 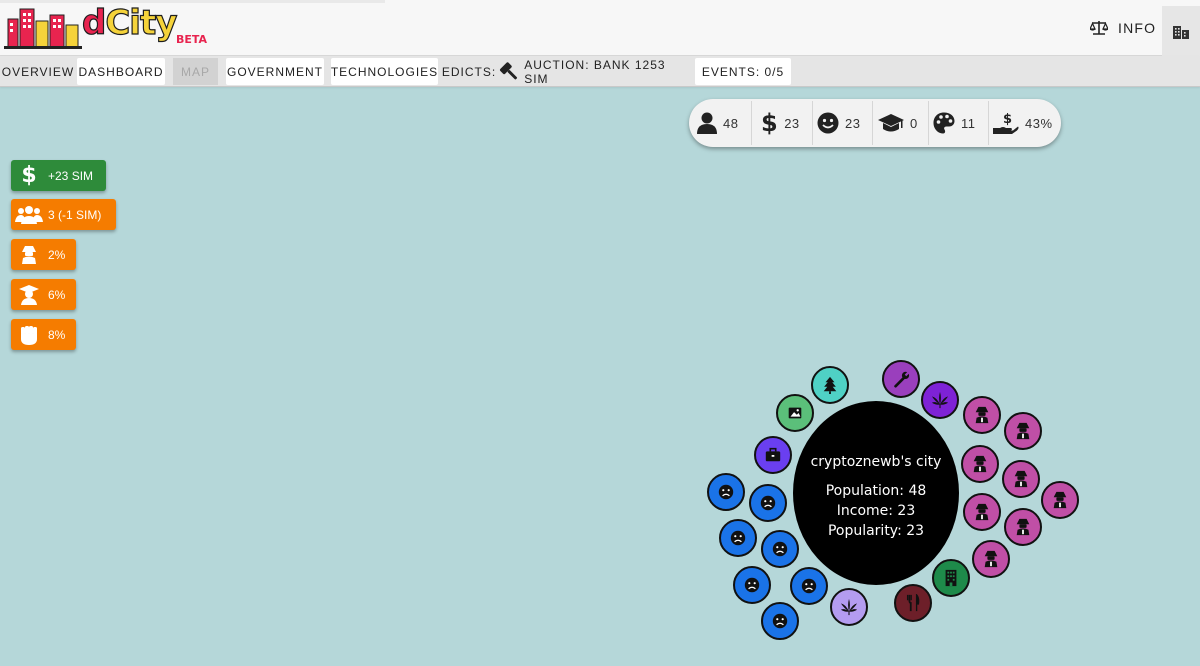 What do you see at coordinates (876, 491) in the screenshot?
I see `city-population: Population: 48` at bounding box center [876, 491].